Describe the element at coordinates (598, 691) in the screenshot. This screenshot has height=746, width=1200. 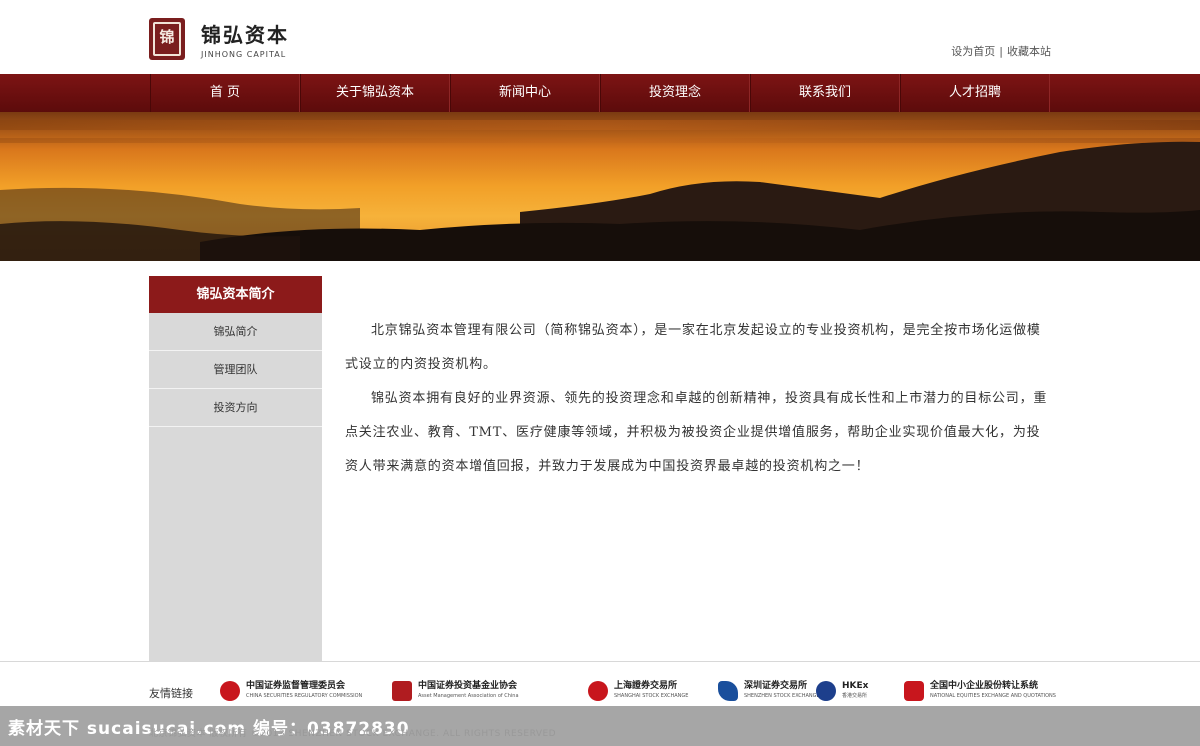
I see `sse-logo-icon` at that location.